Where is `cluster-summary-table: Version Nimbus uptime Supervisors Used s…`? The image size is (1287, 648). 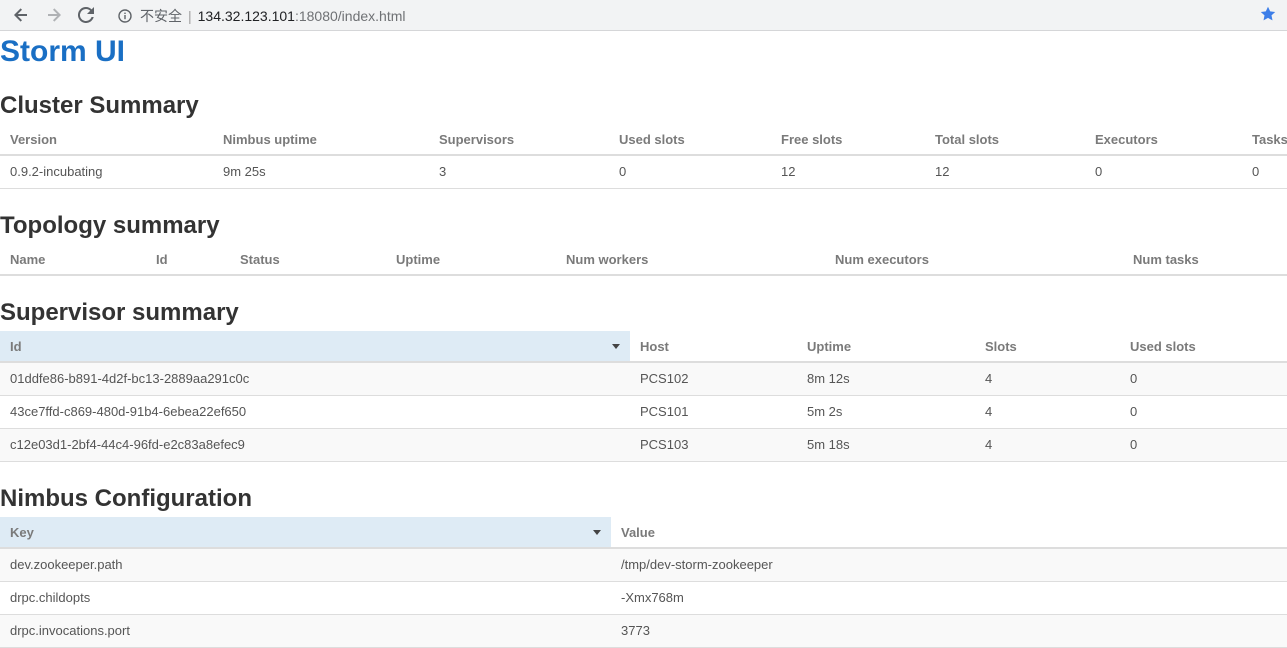
cluster-summary-table: Version Nimbus uptime Supervisors Used s… is located at coordinates (643, 156).